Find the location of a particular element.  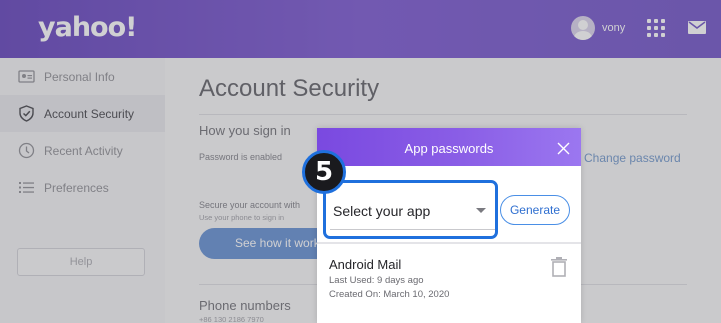

app-password-created: Created On: March 10, 2020 is located at coordinates (389, 294).